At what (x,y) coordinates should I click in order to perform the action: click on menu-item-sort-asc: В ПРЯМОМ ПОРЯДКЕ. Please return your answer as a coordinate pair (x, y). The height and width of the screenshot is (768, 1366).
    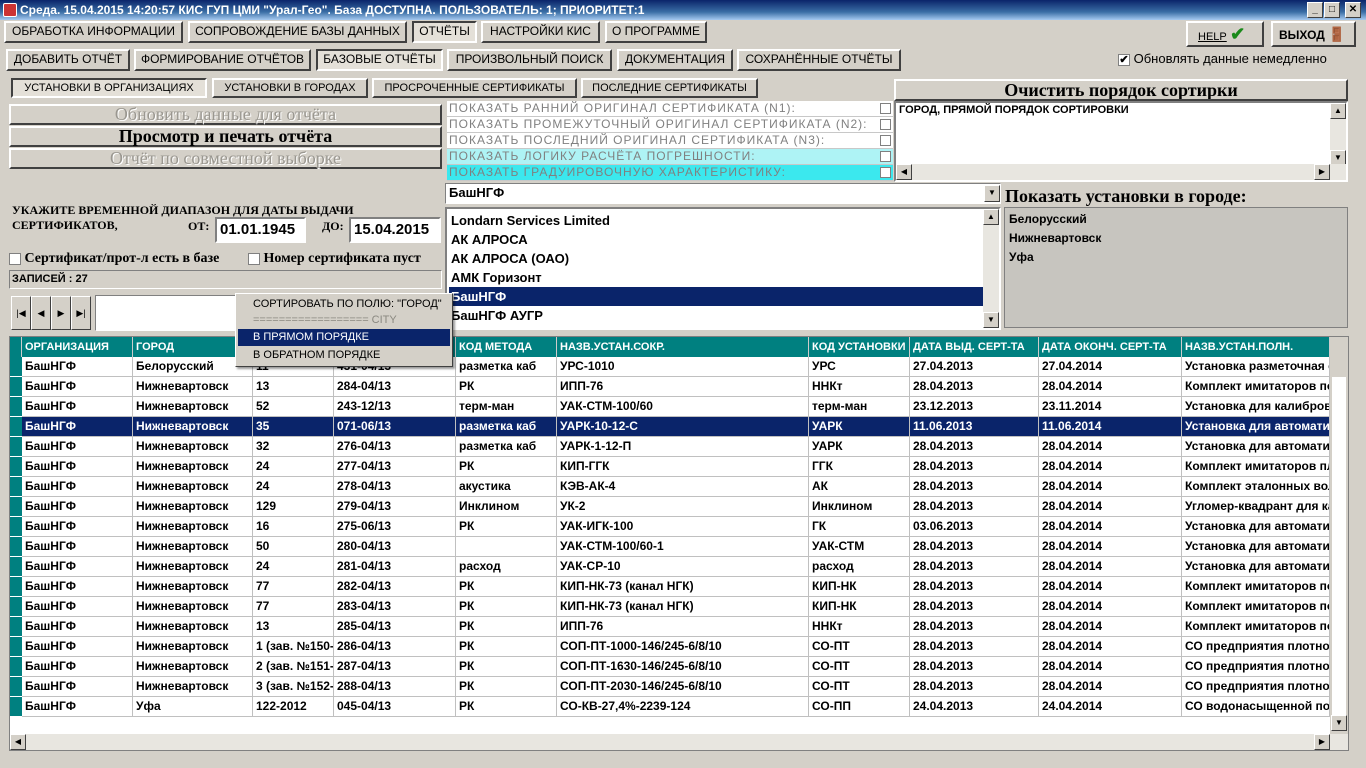
    Looking at the image, I should click on (344, 337).